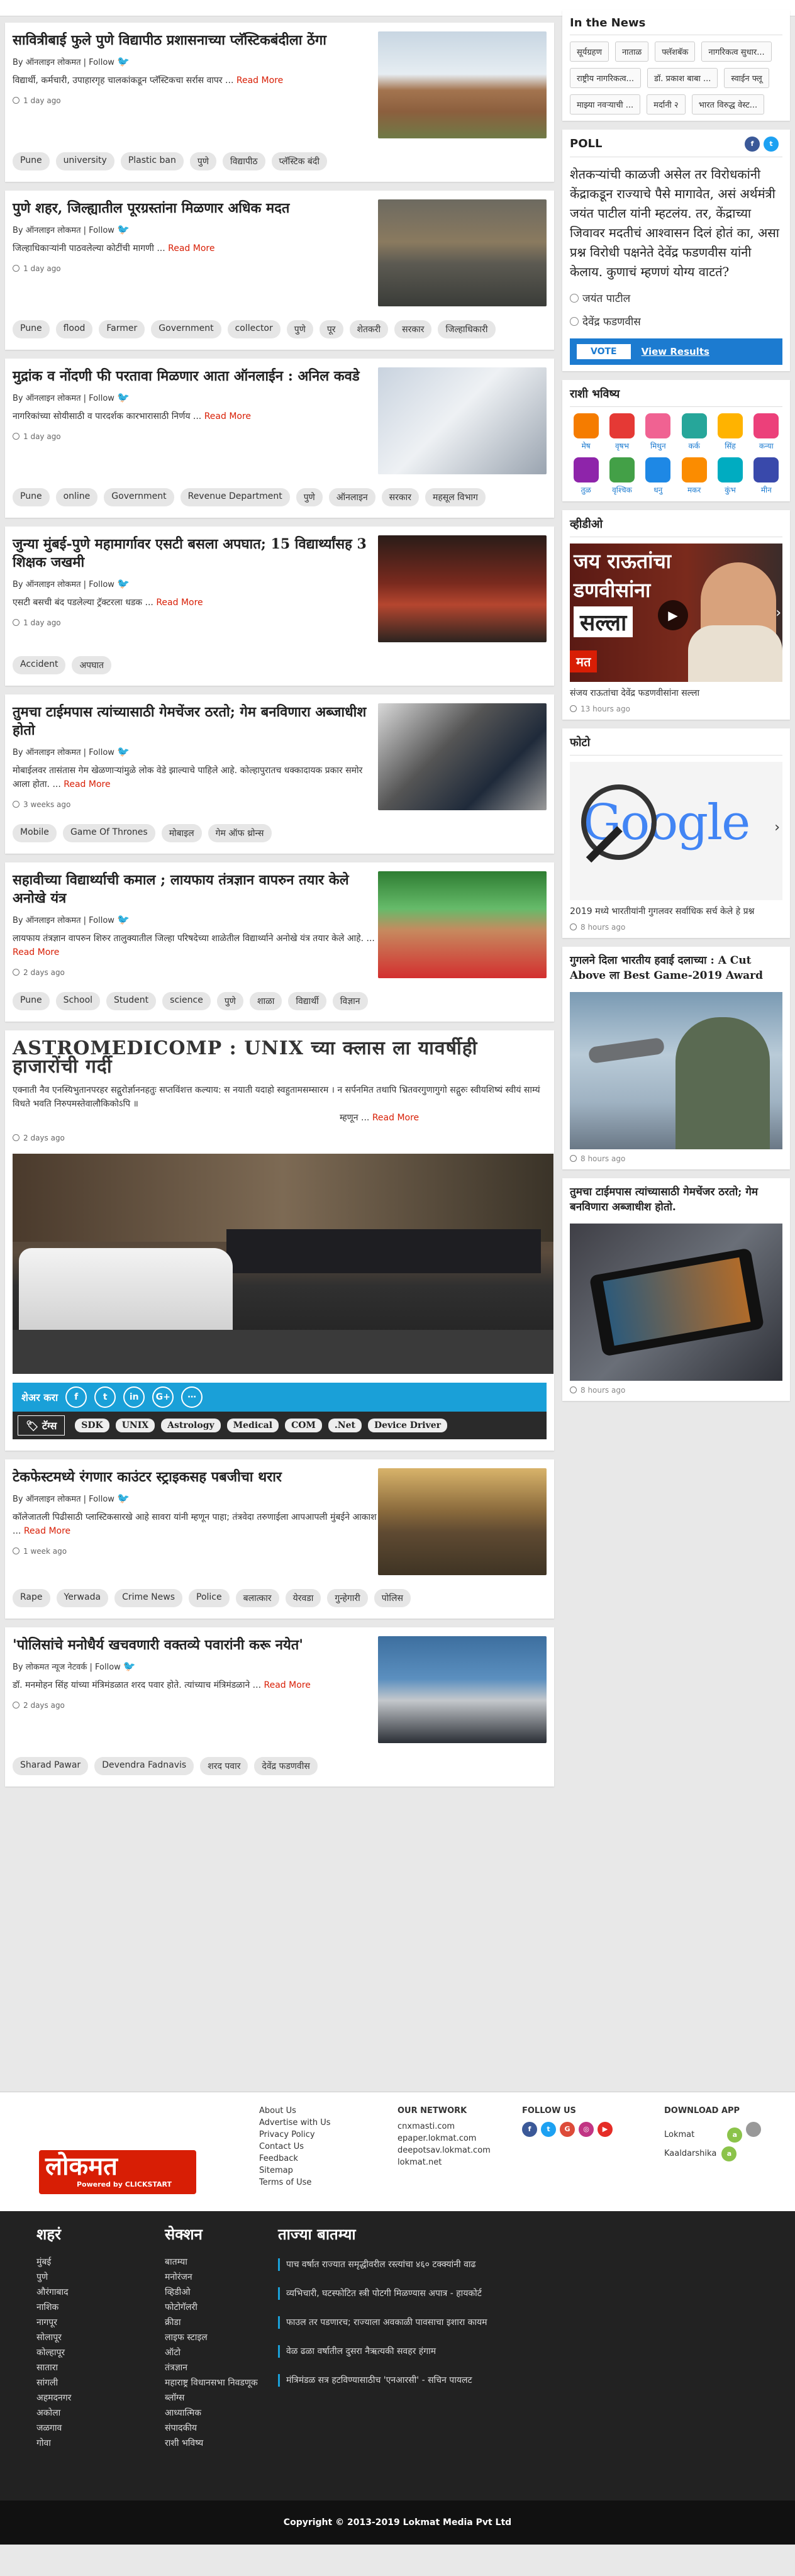 This screenshot has width=795, height=2576. I want to click on tag-chip: गुन्हेगारी, so click(347, 1598).